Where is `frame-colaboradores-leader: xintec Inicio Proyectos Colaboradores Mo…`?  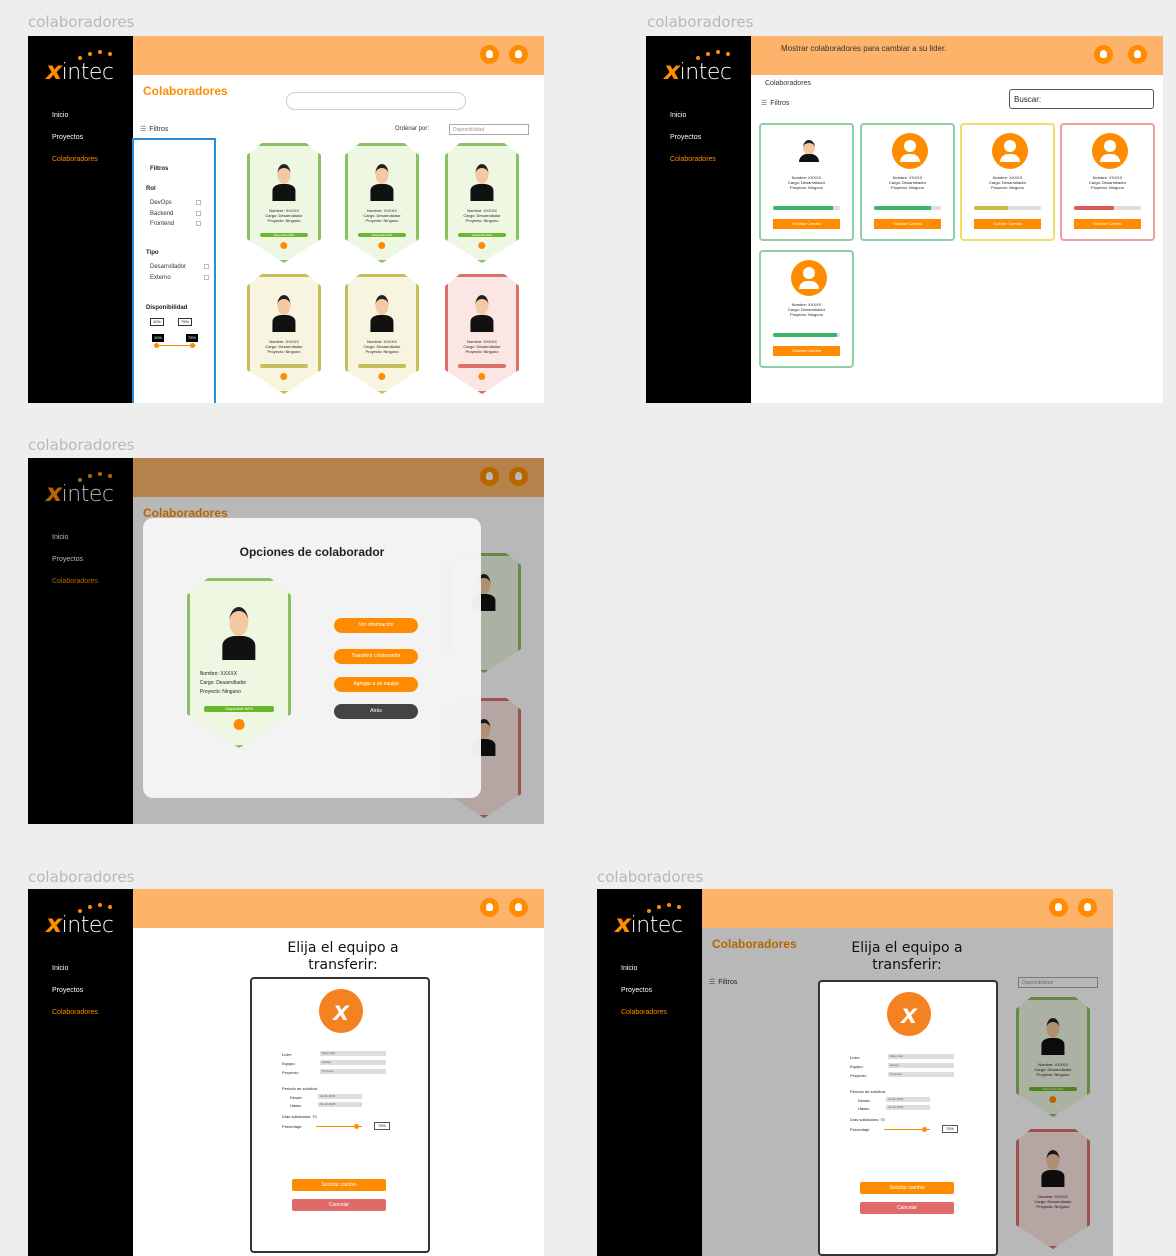 frame-colaboradores-leader: xintec Inicio Proyectos Colaboradores Mo… is located at coordinates (904, 219).